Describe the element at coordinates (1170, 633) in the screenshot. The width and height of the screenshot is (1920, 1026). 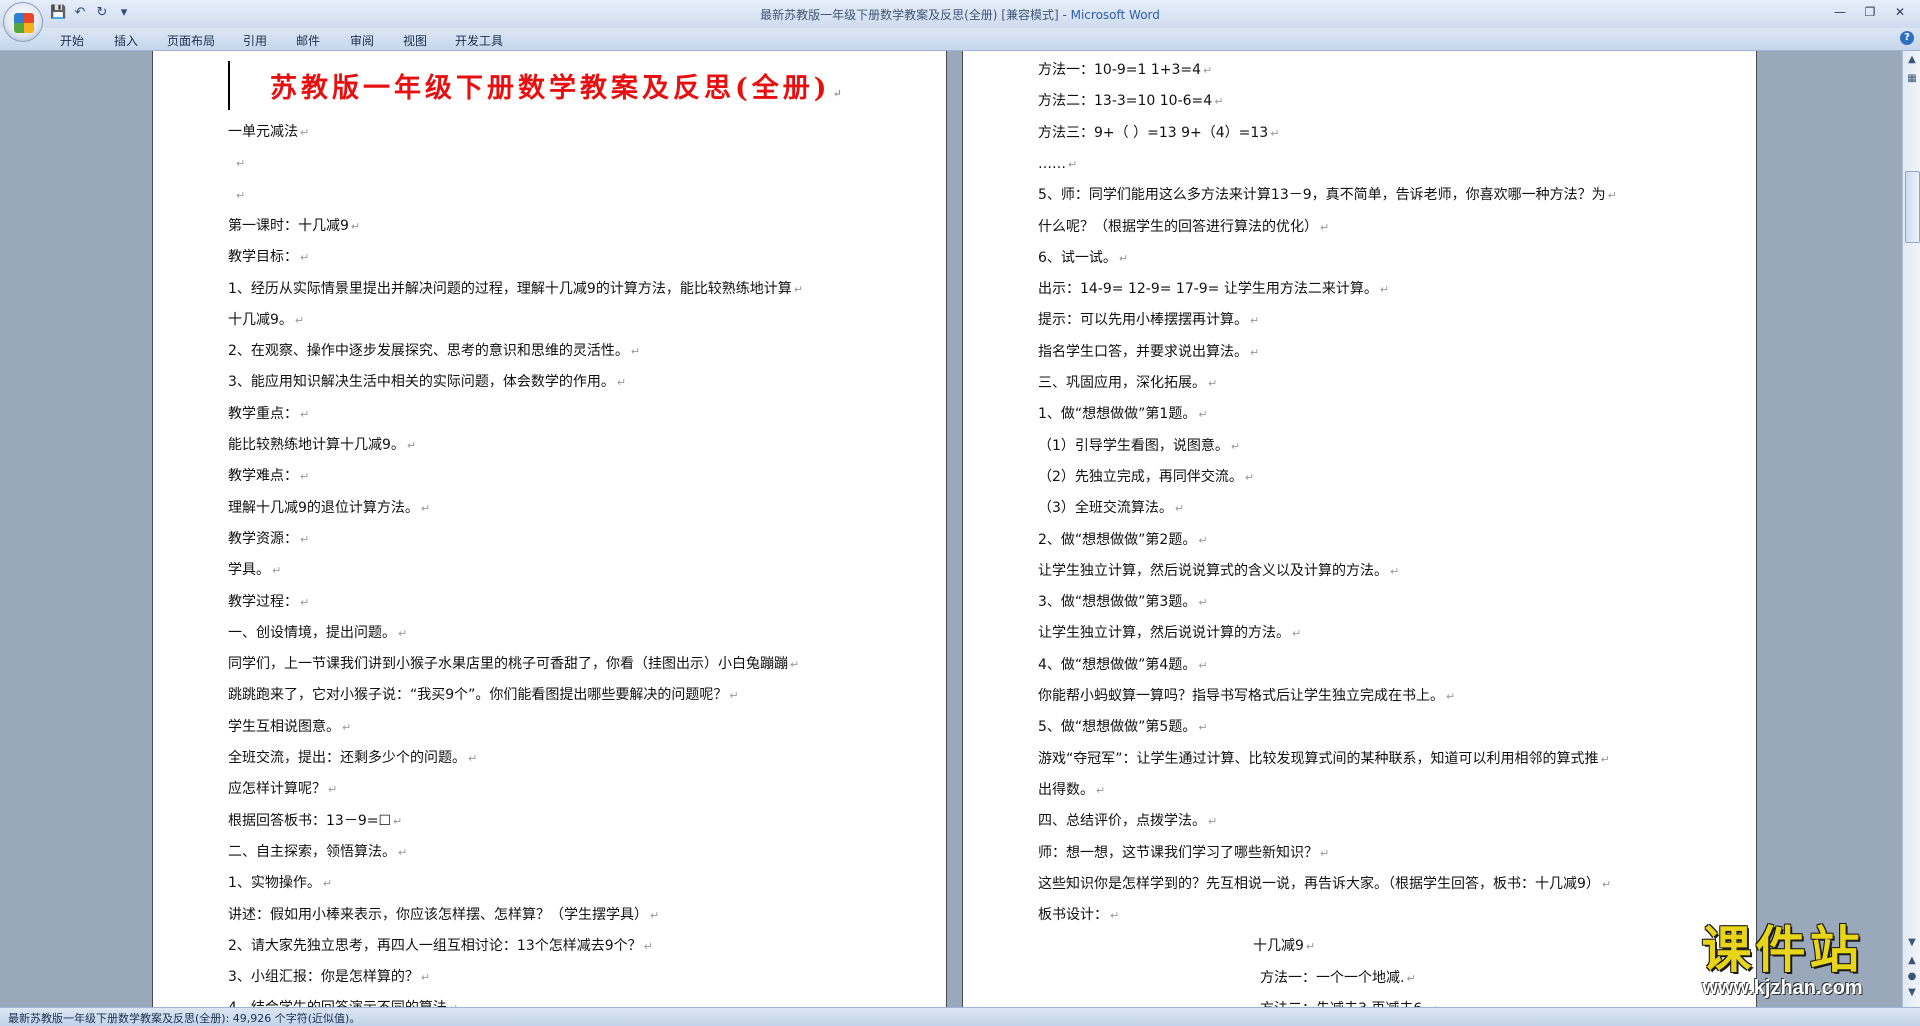
I see `right-page-line: 让学生独立计算，然后说说计算的方法。 ↵` at that location.